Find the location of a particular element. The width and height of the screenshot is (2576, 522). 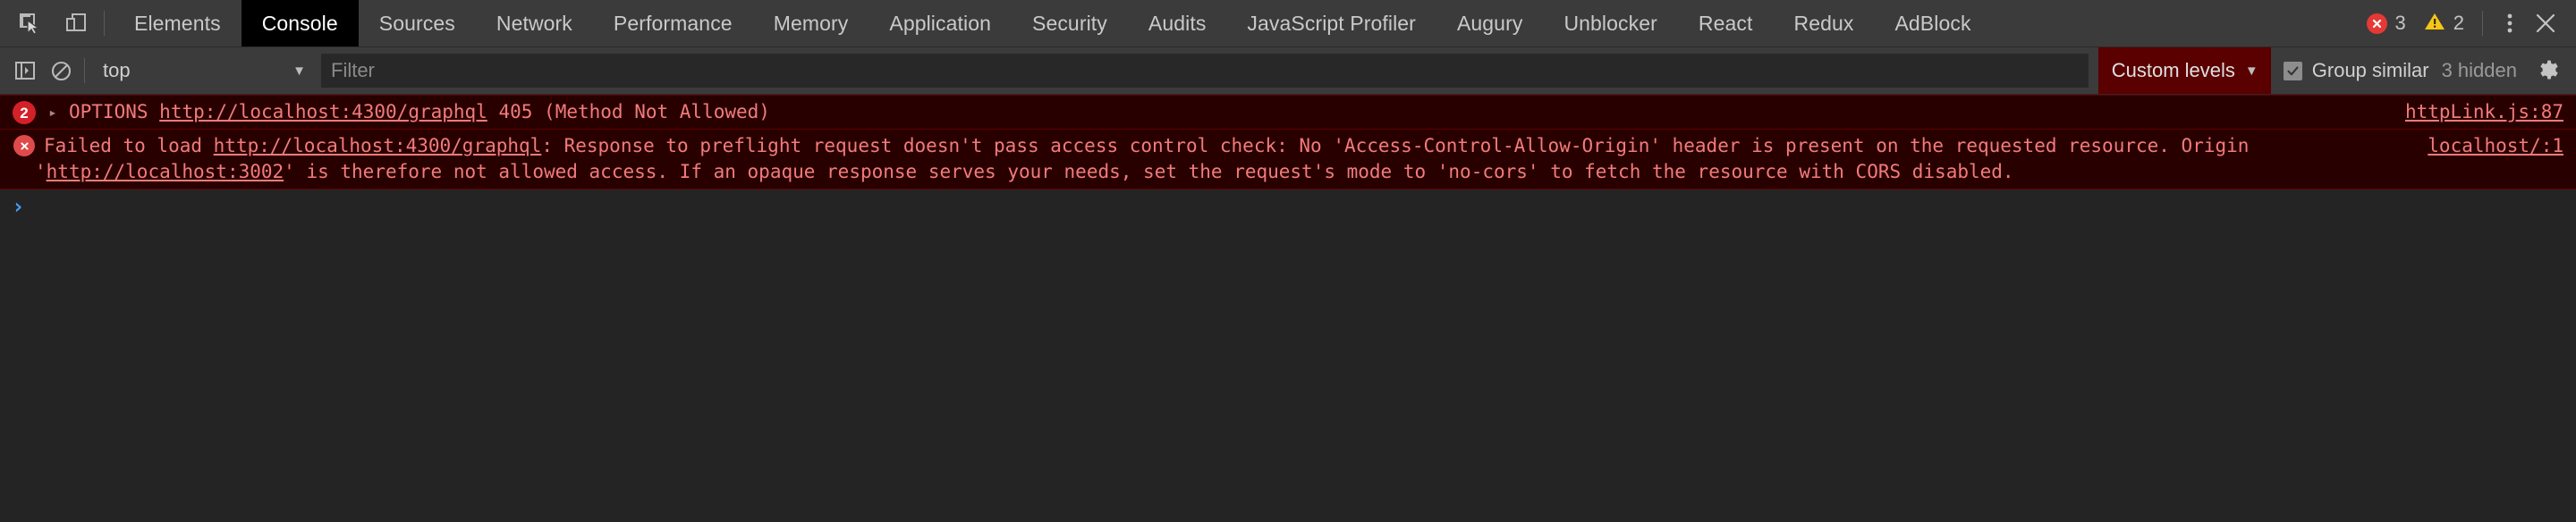

hidden-messages-count: 3 hidden is located at coordinates (2479, 70).